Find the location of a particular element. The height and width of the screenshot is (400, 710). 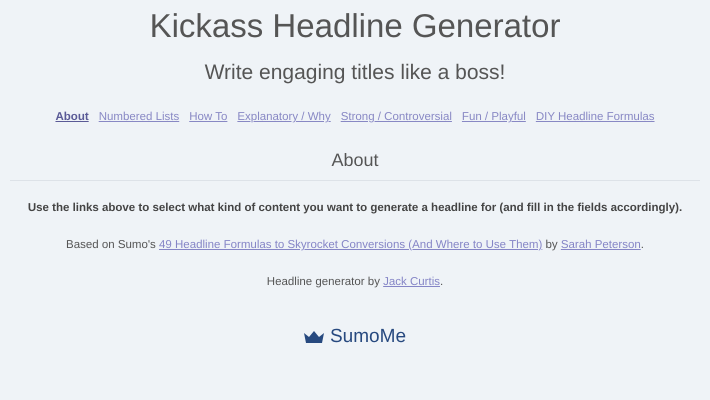

nav-link: Strong / Controversial is located at coordinates (396, 117).